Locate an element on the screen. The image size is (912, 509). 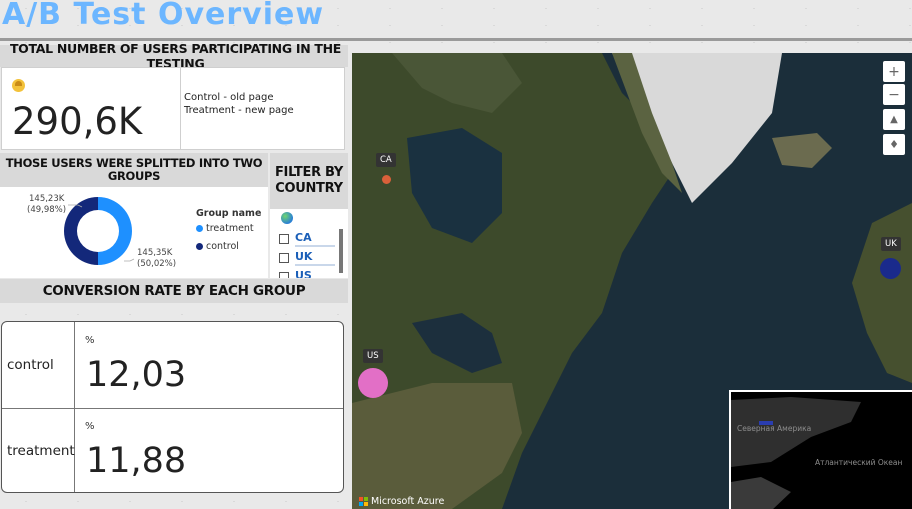
compass-button: ♦ is located at coordinates (894, 144).